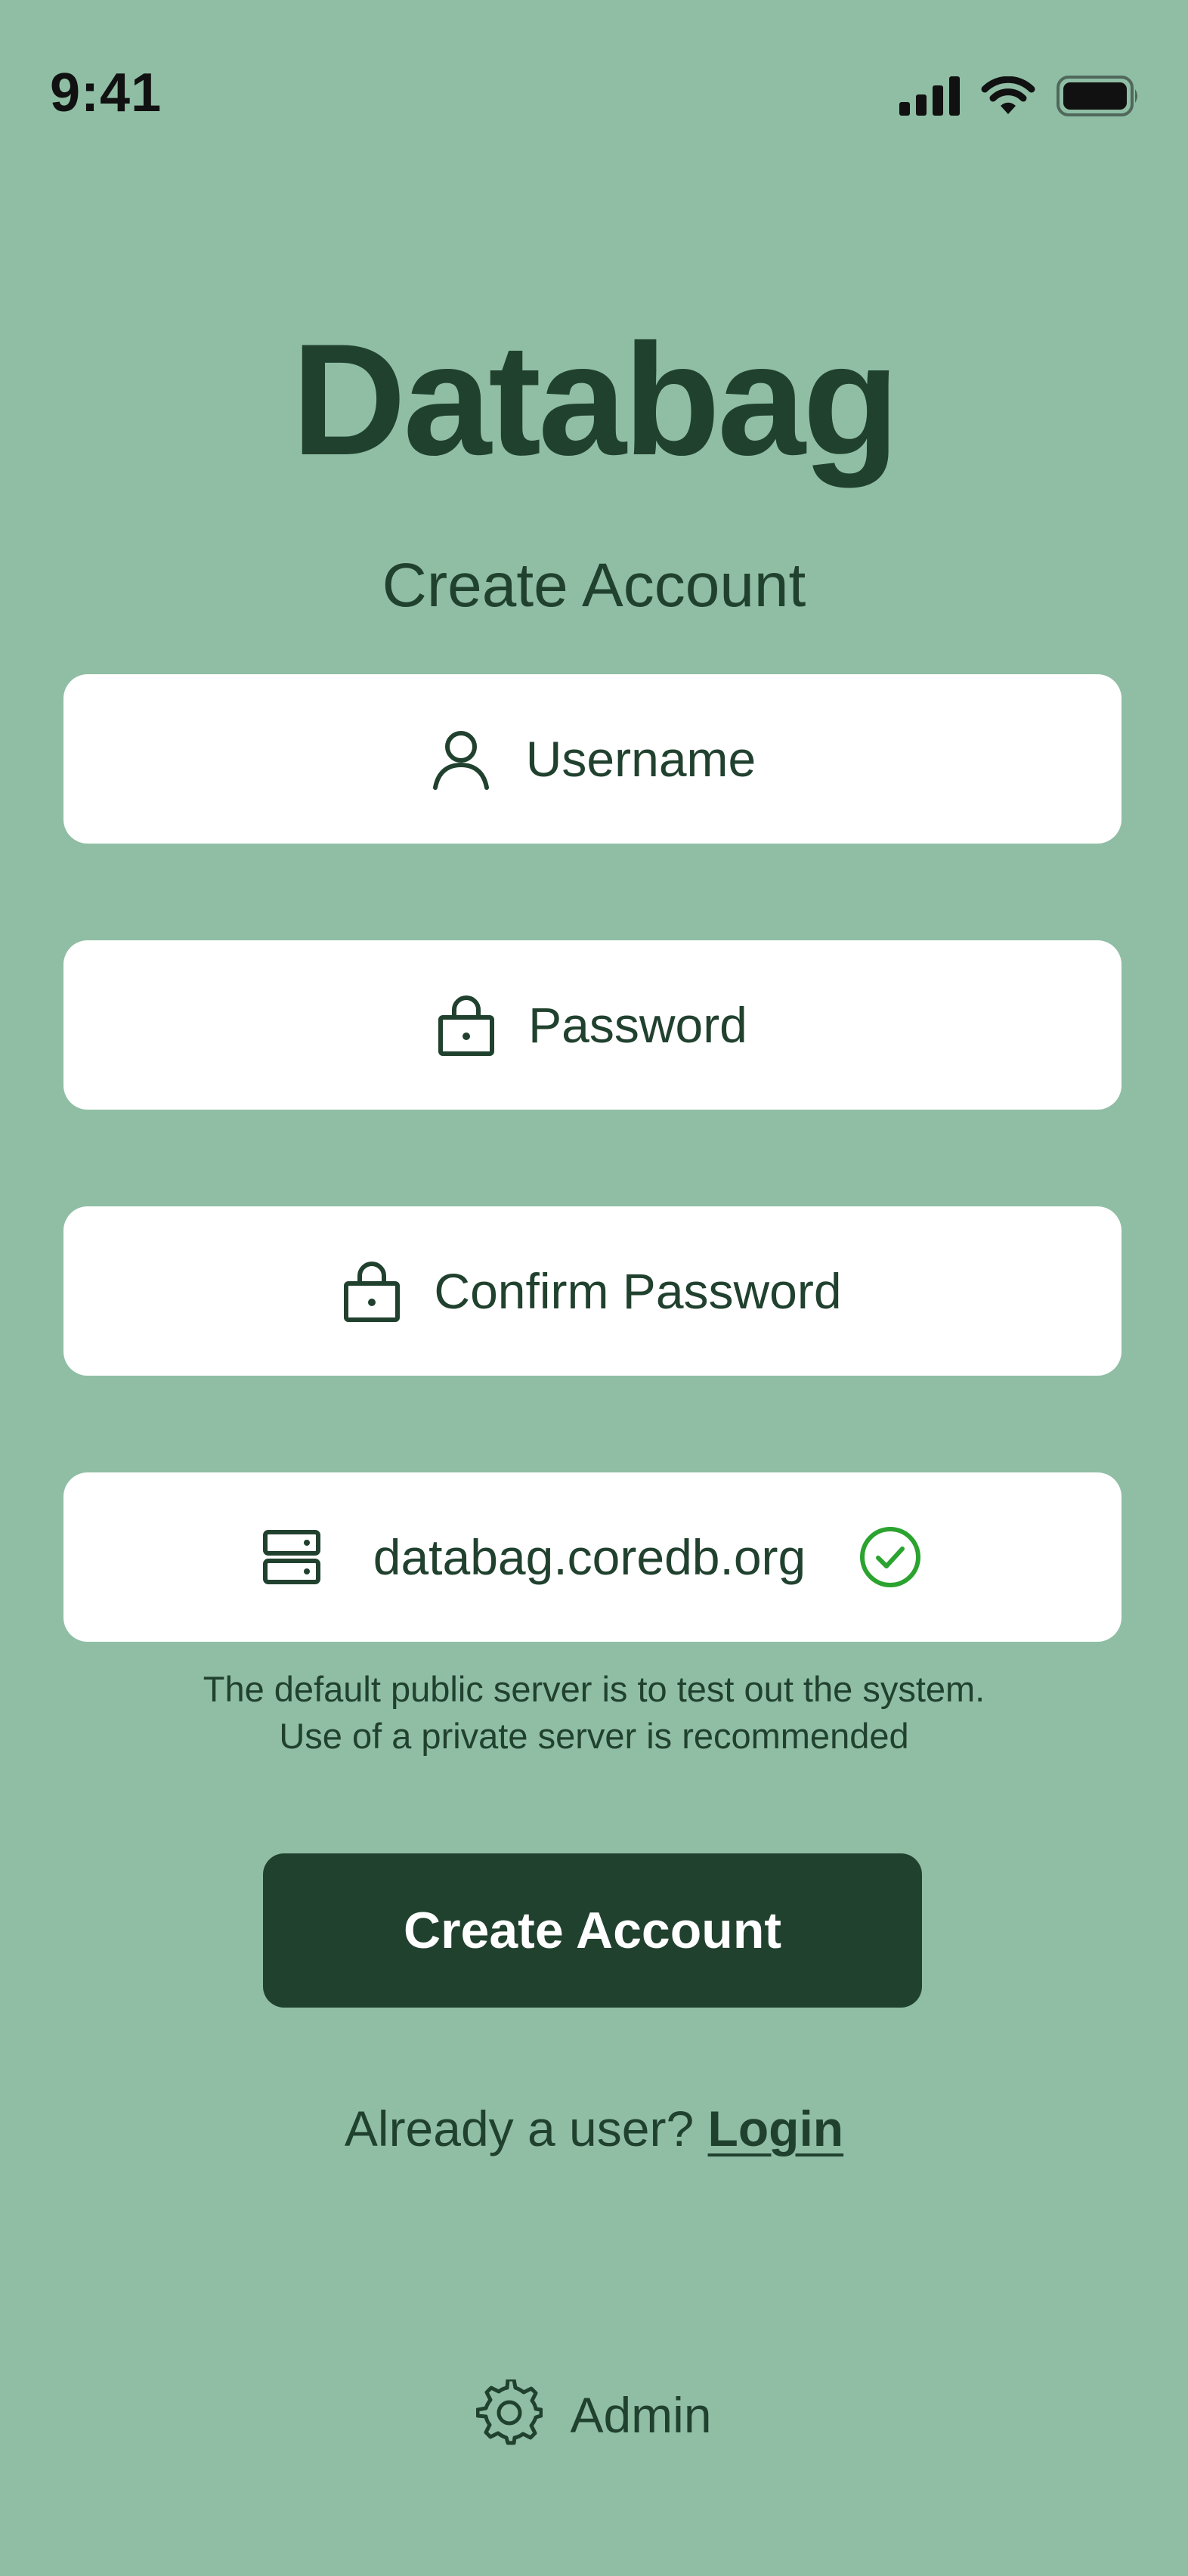 The width and height of the screenshot is (1188, 2576). What do you see at coordinates (641, 2414) in the screenshot?
I see `admin-label: Admin` at bounding box center [641, 2414].